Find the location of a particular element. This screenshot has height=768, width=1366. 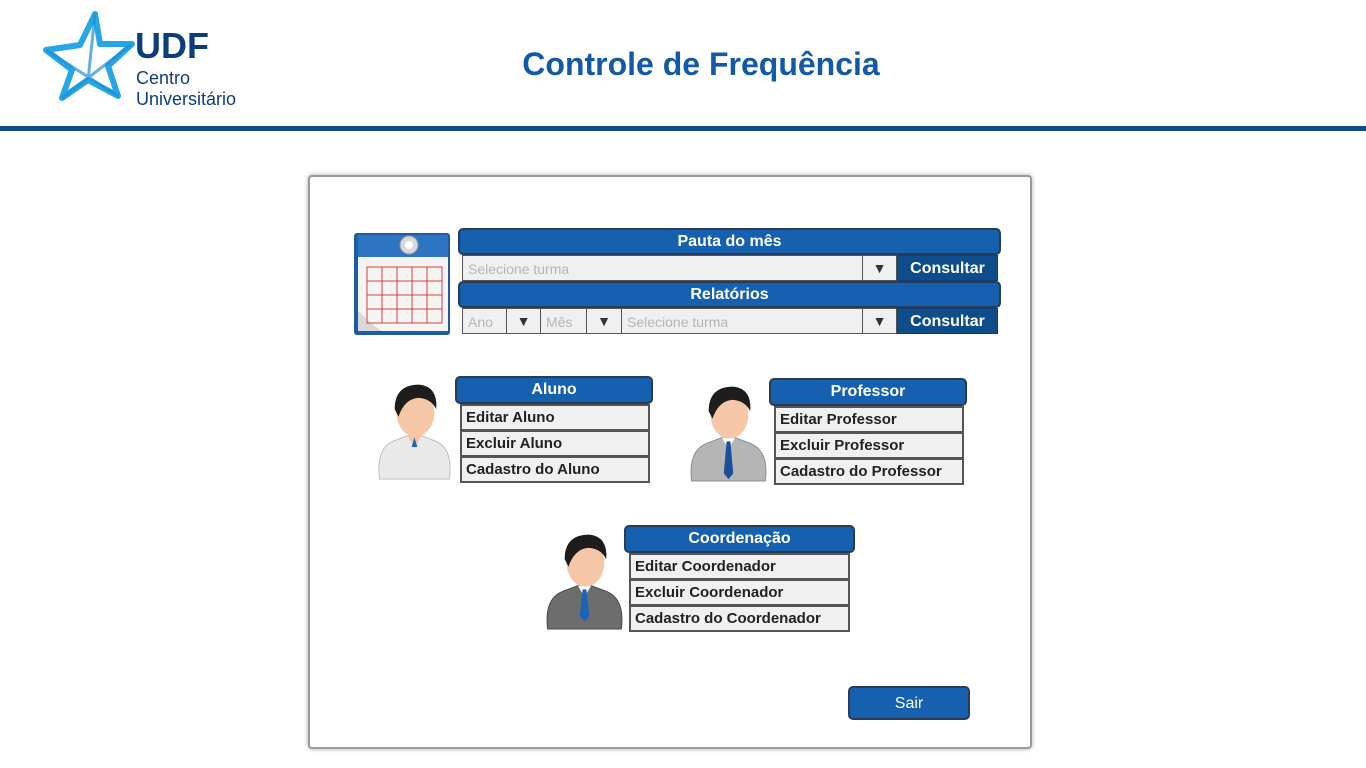

relatorios-turma-dropdown-icon: ▼ is located at coordinates (879, 321).